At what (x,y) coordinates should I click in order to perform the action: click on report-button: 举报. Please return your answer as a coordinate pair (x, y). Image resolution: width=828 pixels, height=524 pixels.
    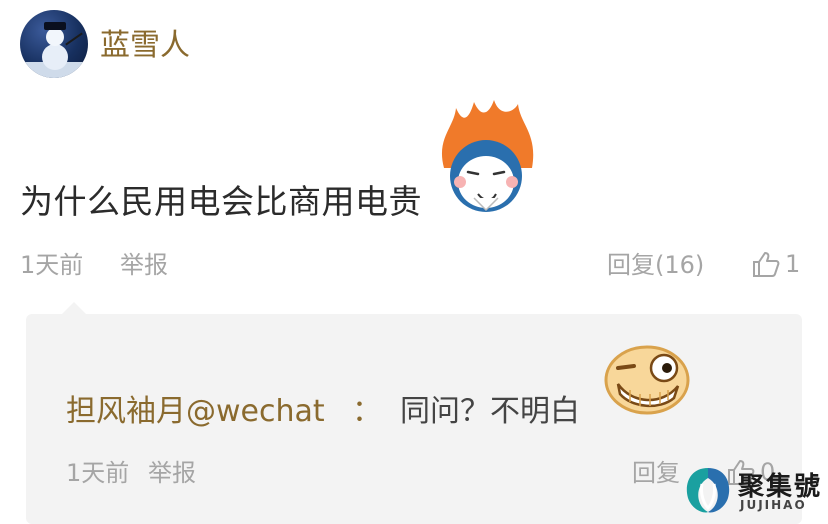
    Looking at the image, I should click on (144, 265).